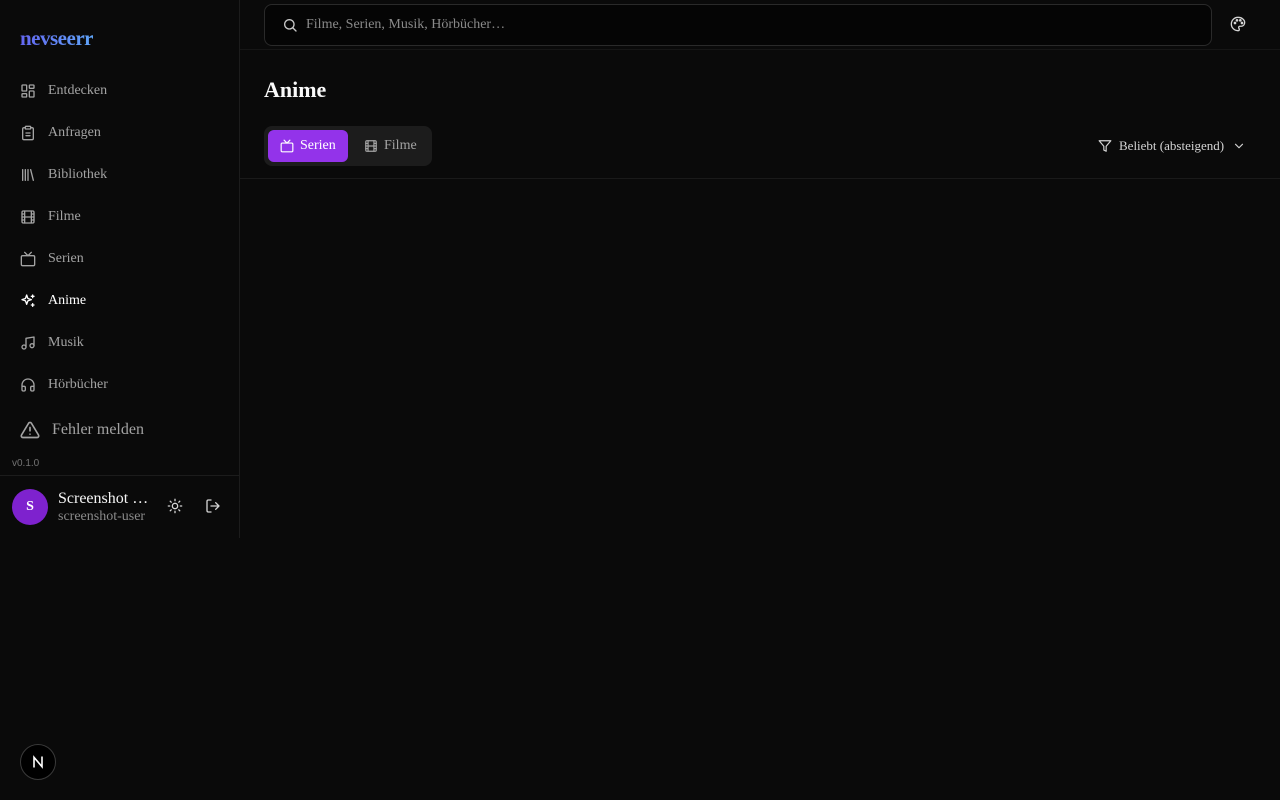 Image resolution: width=1280 pixels, height=800 pixels. What do you see at coordinates (28, 175) in the screenshot?
I see `library-icon` at bounding box center [28, 175].